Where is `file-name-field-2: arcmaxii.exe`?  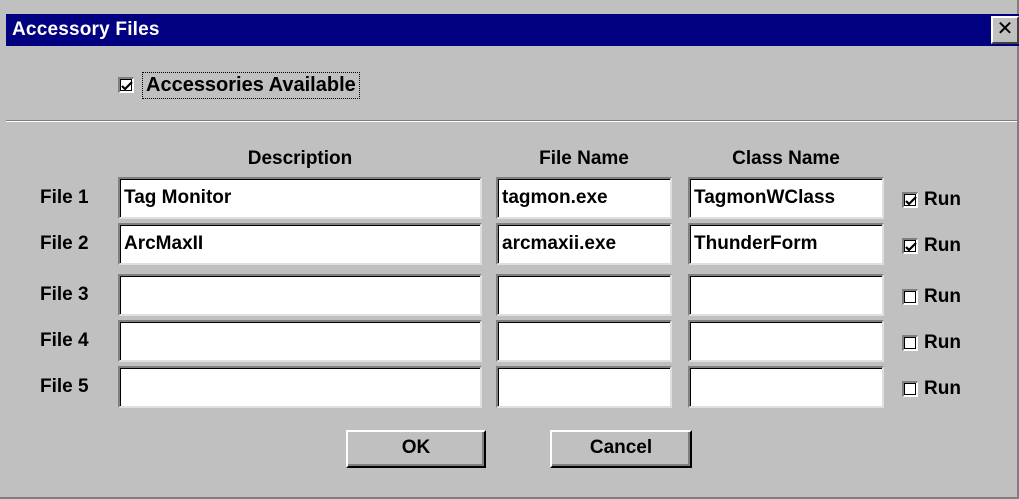
file-name-field-2: arcmaxii.exe is located at coordinates (584, 244).